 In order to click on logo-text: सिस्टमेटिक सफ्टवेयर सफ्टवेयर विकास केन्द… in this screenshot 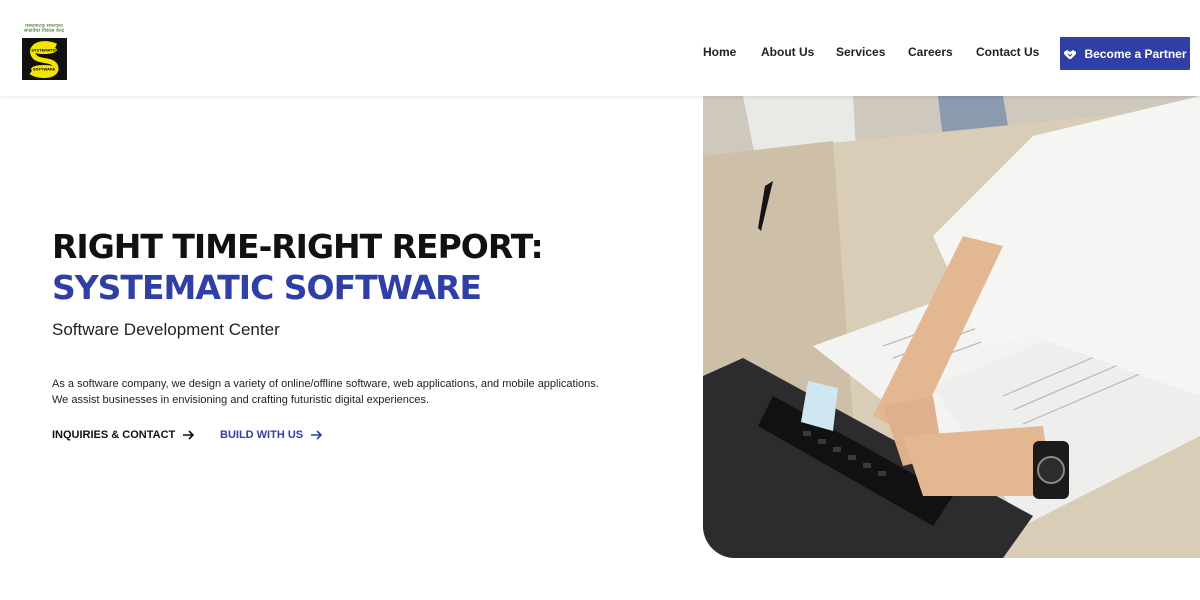, I will do `click(44, 29)`.